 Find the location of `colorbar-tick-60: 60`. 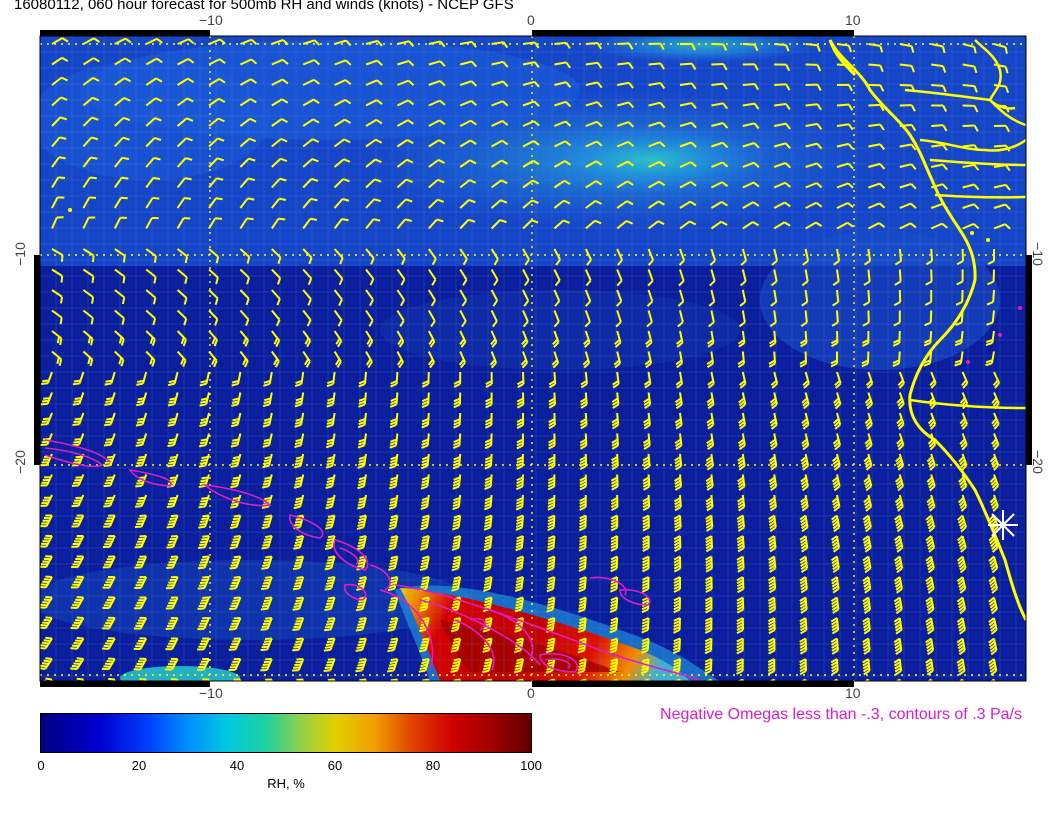

colorbar-tick-60: 60 is located at coordinates (335, 765).